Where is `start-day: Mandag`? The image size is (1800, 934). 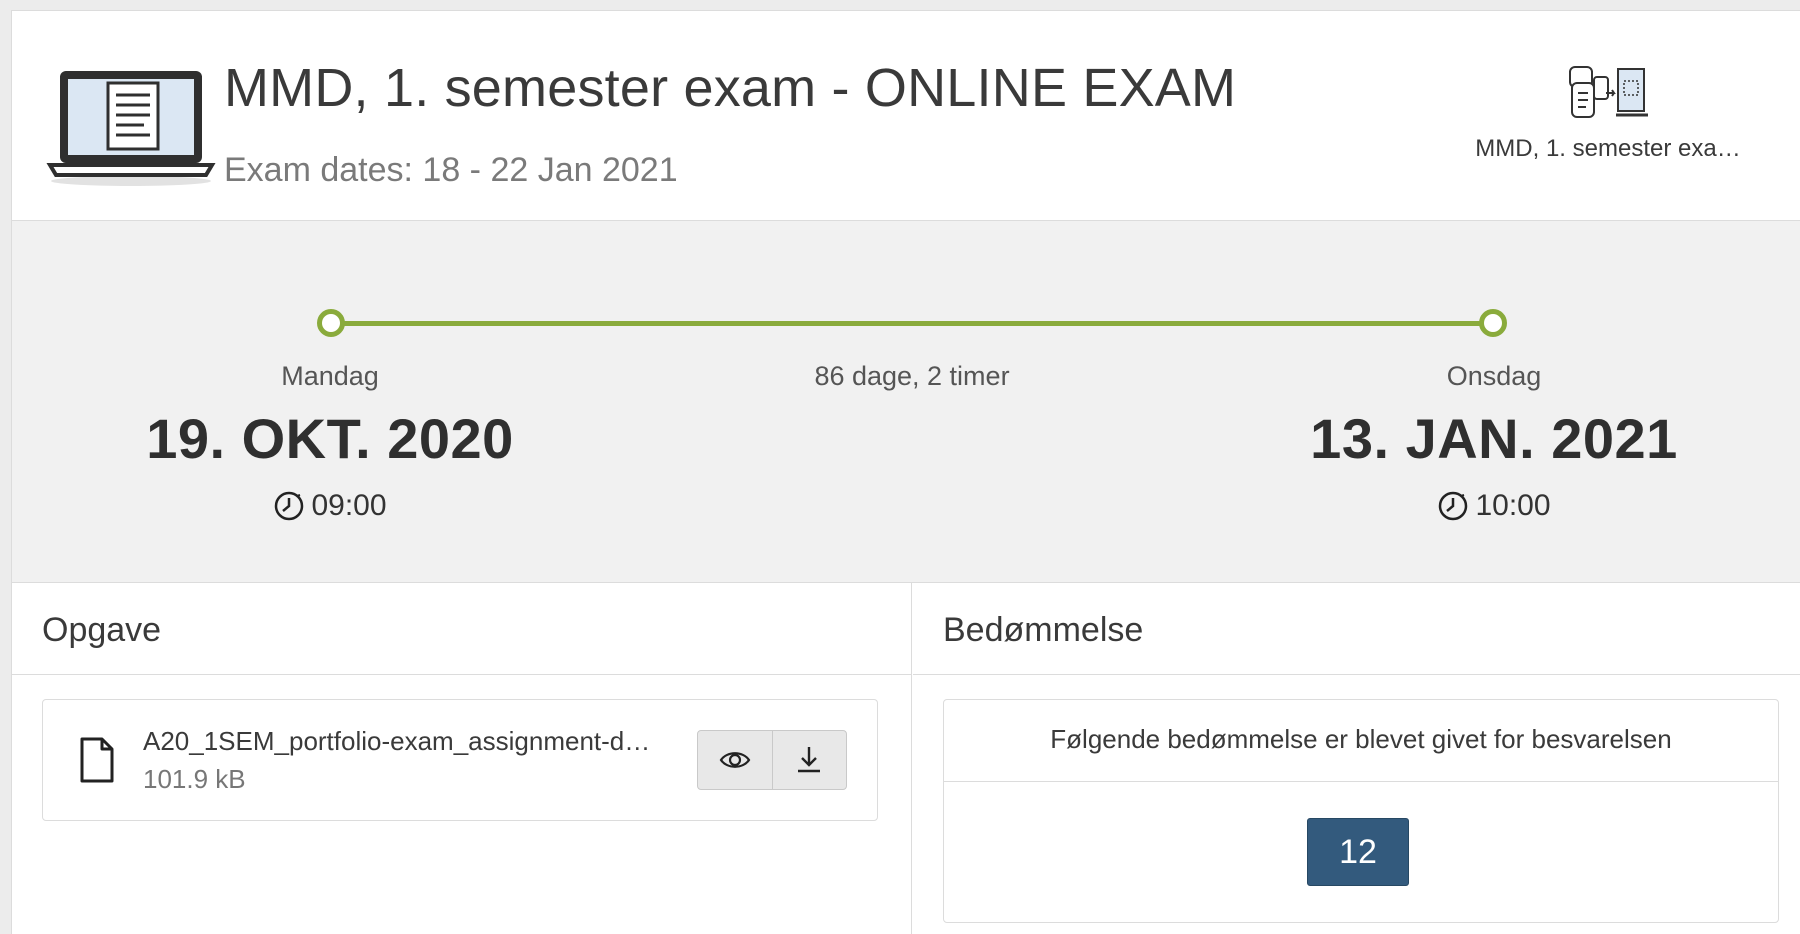
start-day: Mandag is located at coordinates (330, 376).